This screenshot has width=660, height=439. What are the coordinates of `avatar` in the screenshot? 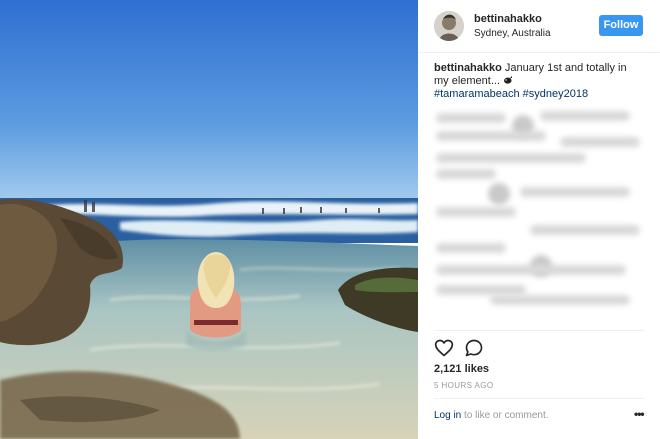 It's located at (449, 26).